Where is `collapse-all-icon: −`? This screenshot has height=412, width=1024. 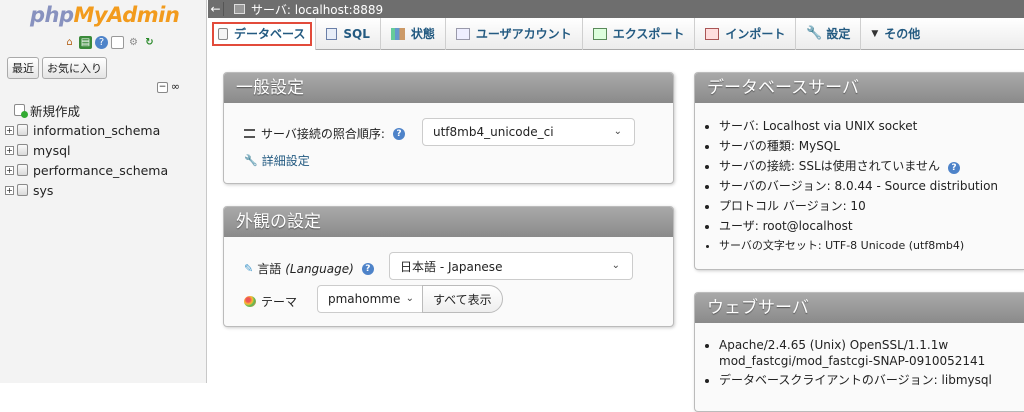
collapse-all-icon: − is located at coordinates (162, 87).